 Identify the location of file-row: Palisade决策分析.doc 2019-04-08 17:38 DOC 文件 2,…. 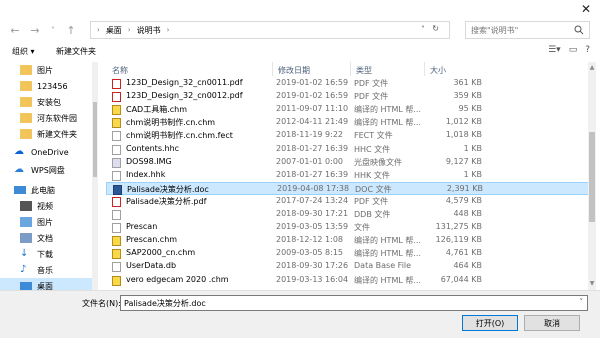
(348, 188).